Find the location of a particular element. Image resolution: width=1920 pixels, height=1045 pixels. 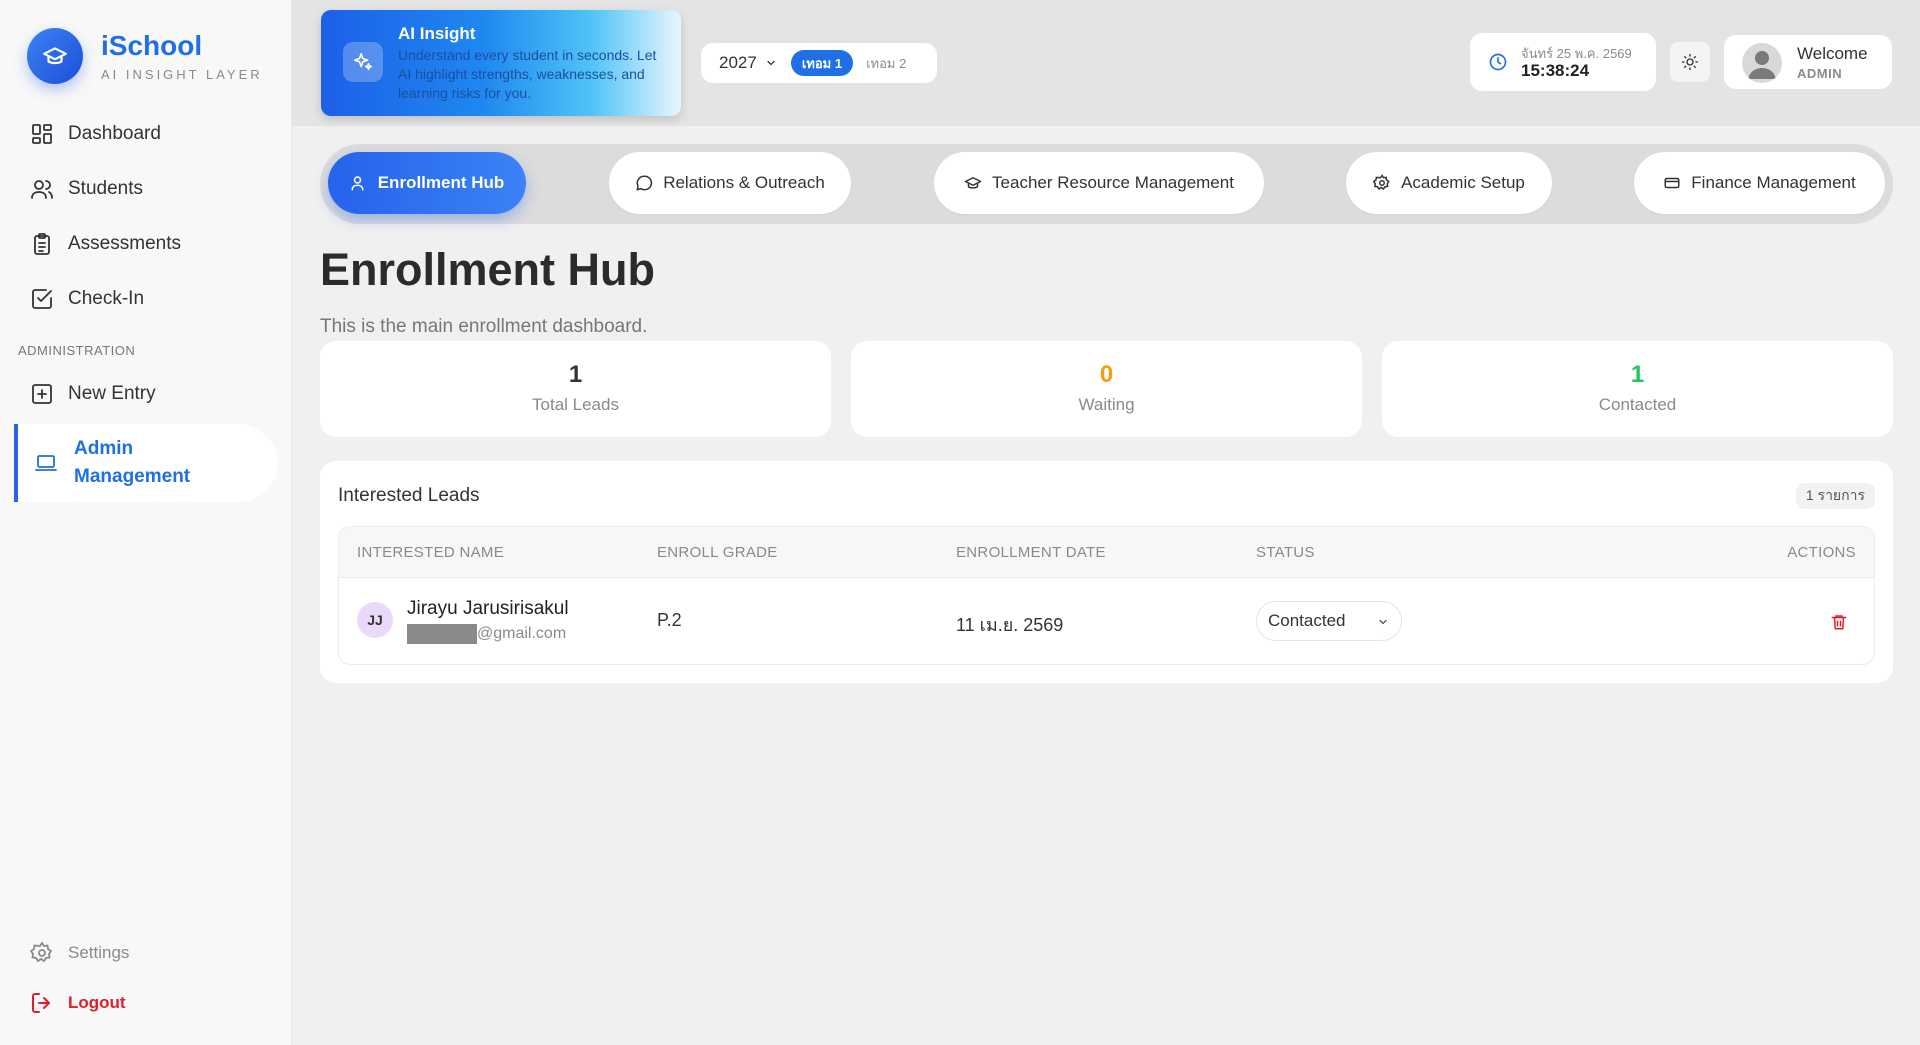

leads-title: Interested Leads is located at coordinates (409, 495).